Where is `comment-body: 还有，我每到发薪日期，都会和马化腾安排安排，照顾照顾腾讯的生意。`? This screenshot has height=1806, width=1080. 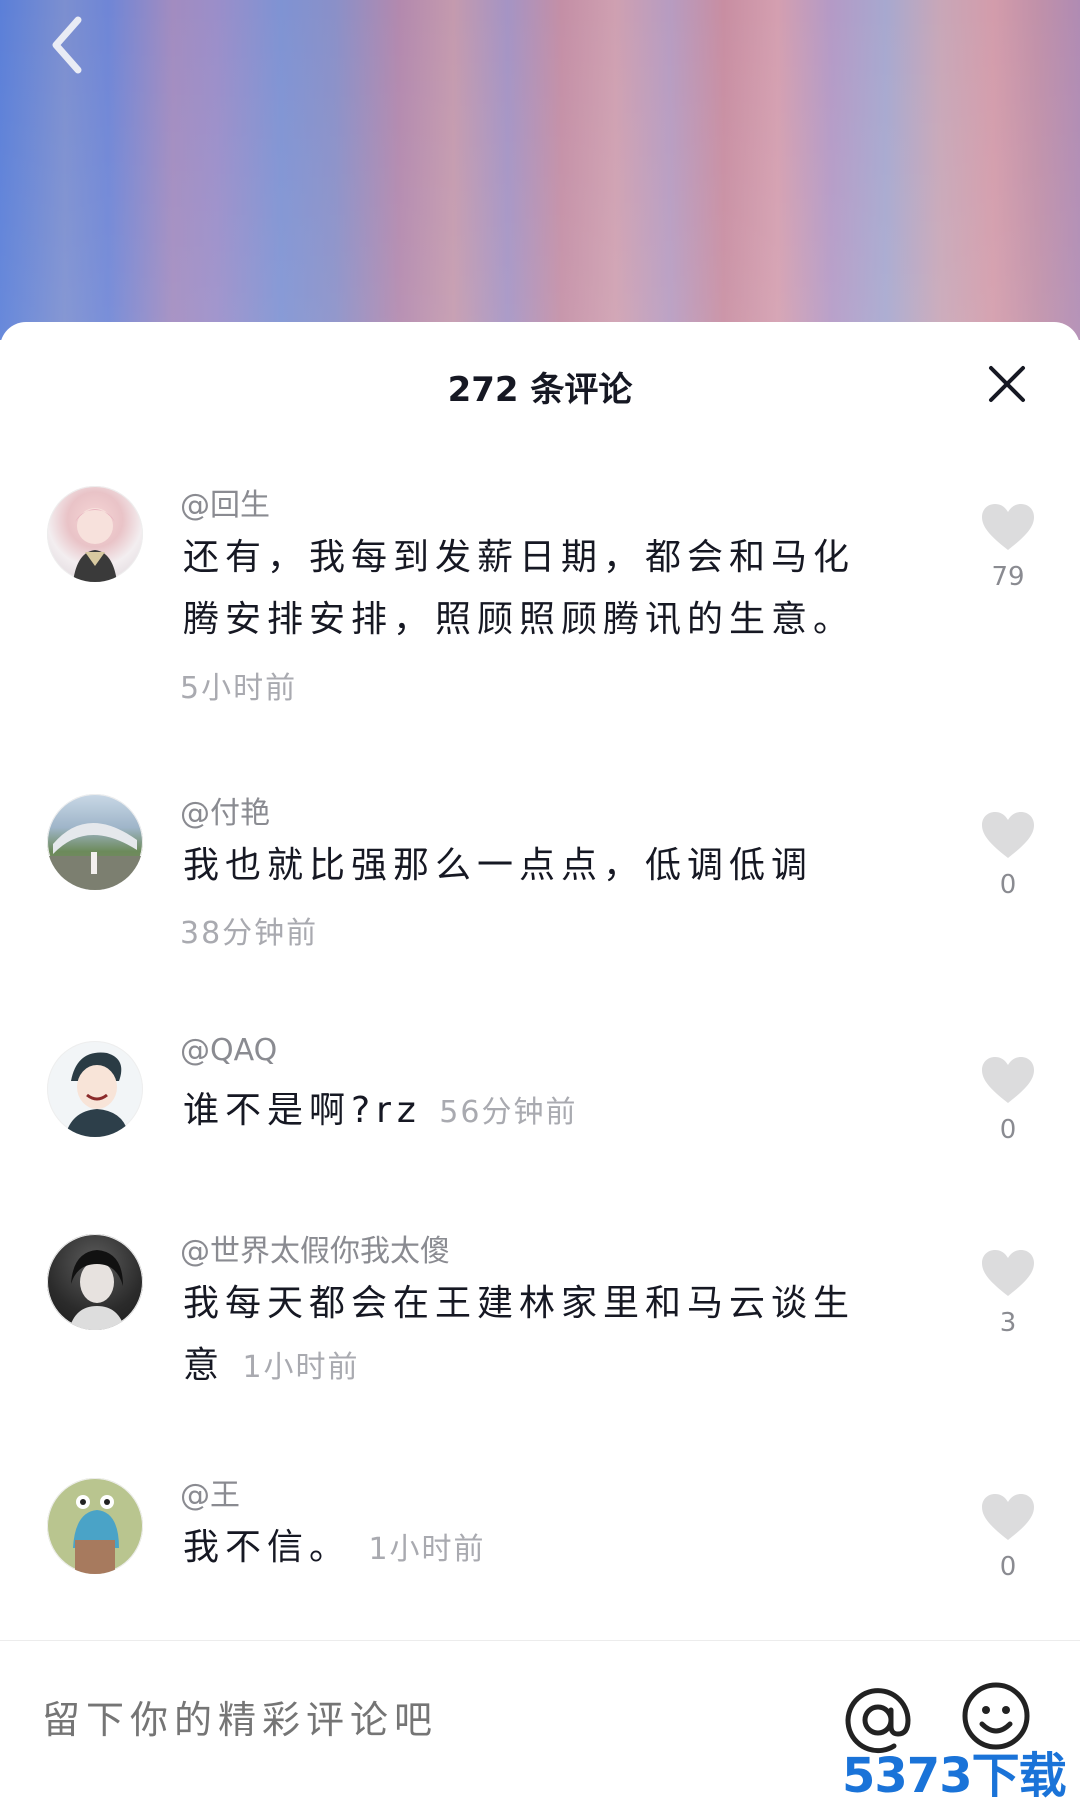
comment-body: 还有，我每到发薪日期，都会和马化腾安排安排，照顾照顾腾讯的生意。 is located at coordinates (519, 588).